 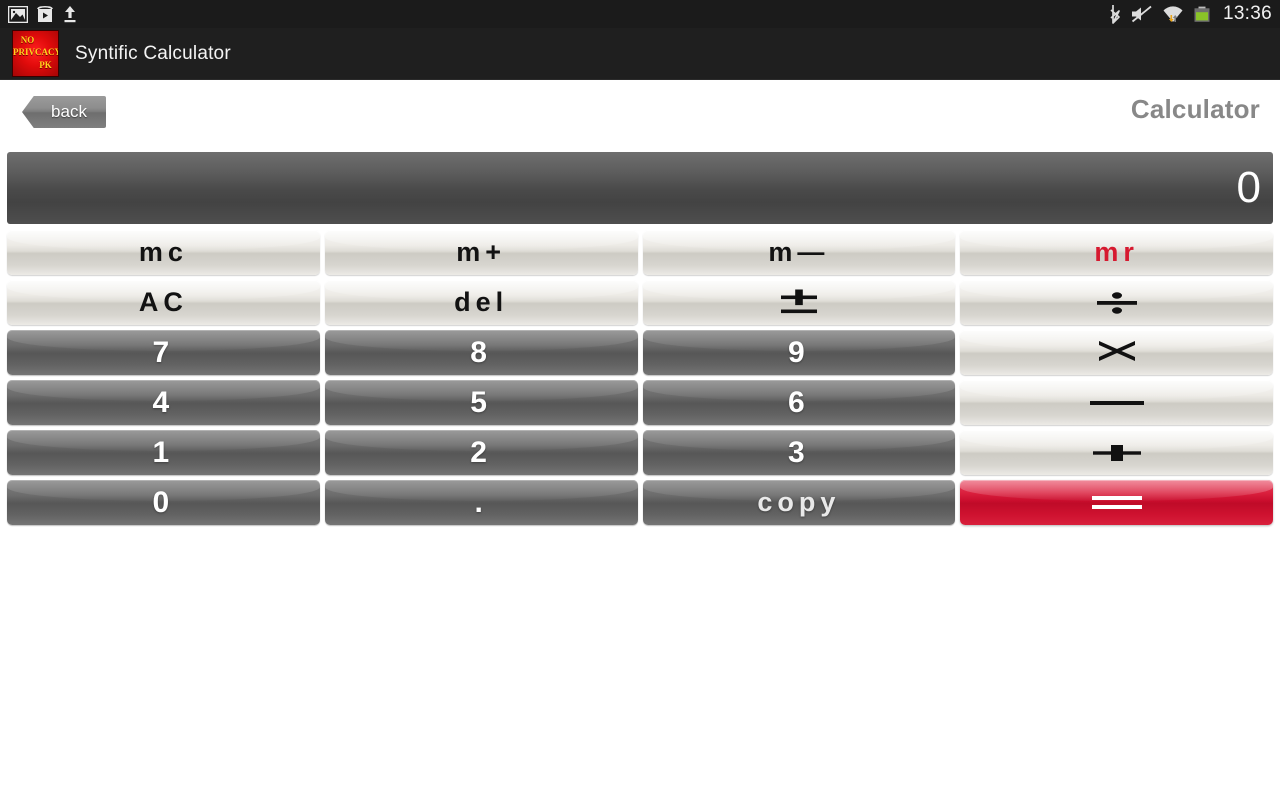 What do you see at coordinates (1195, 109) in the screenshot?
I see `page-title: Calculator` at bounding box center [1195, 109].